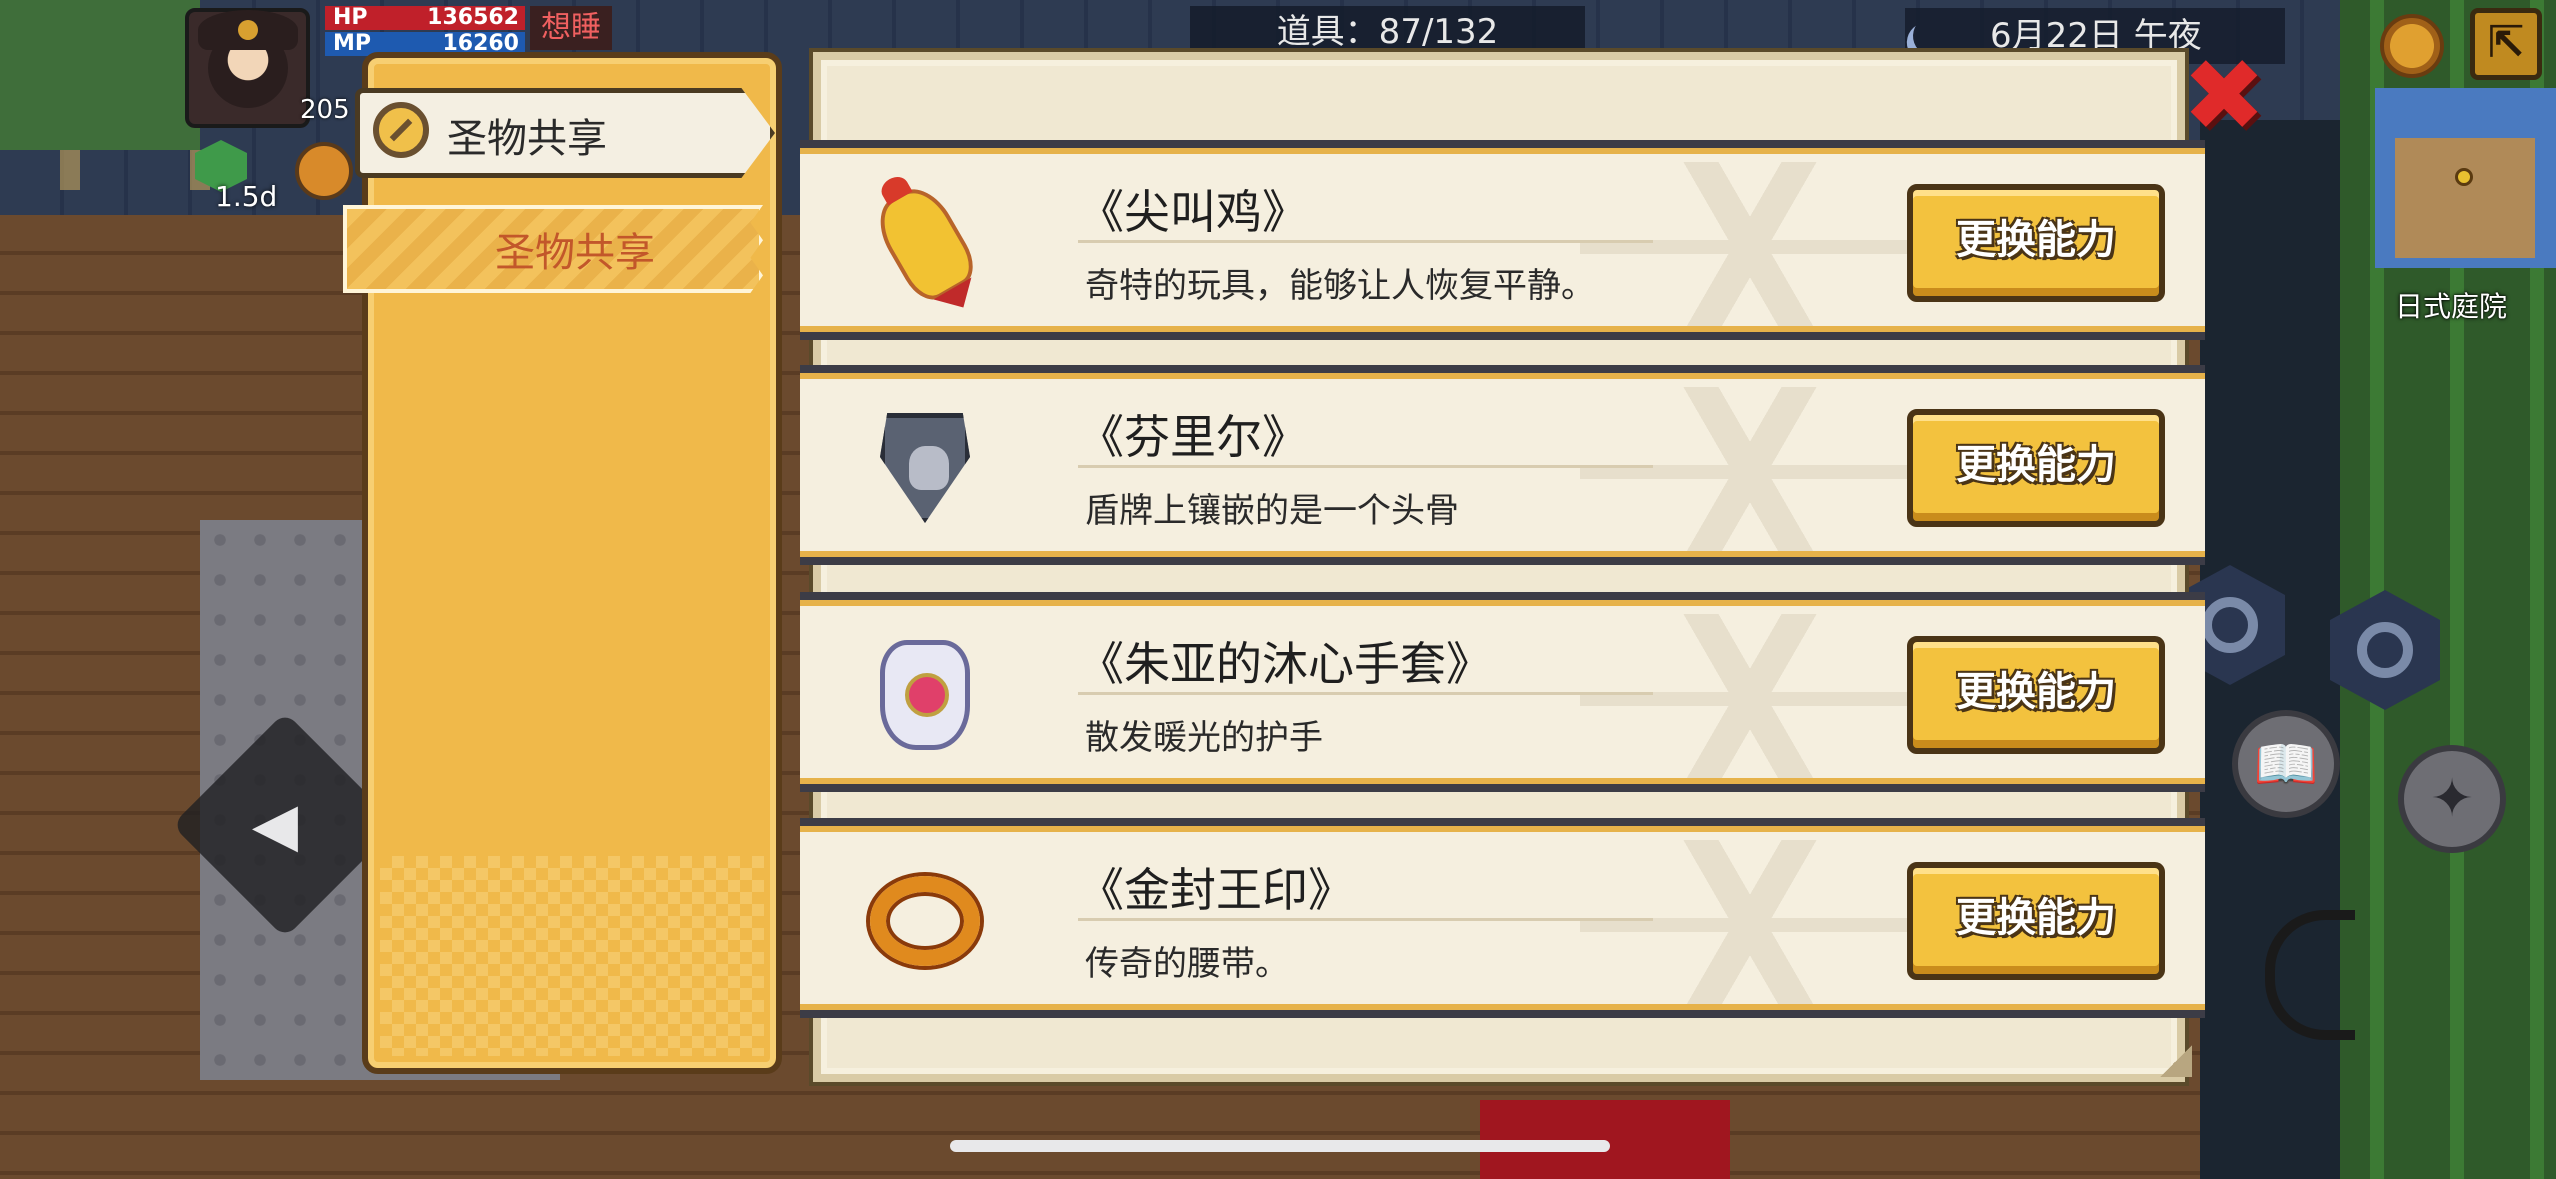  I want to click on wolf-shield-icon, so click(925, 468).